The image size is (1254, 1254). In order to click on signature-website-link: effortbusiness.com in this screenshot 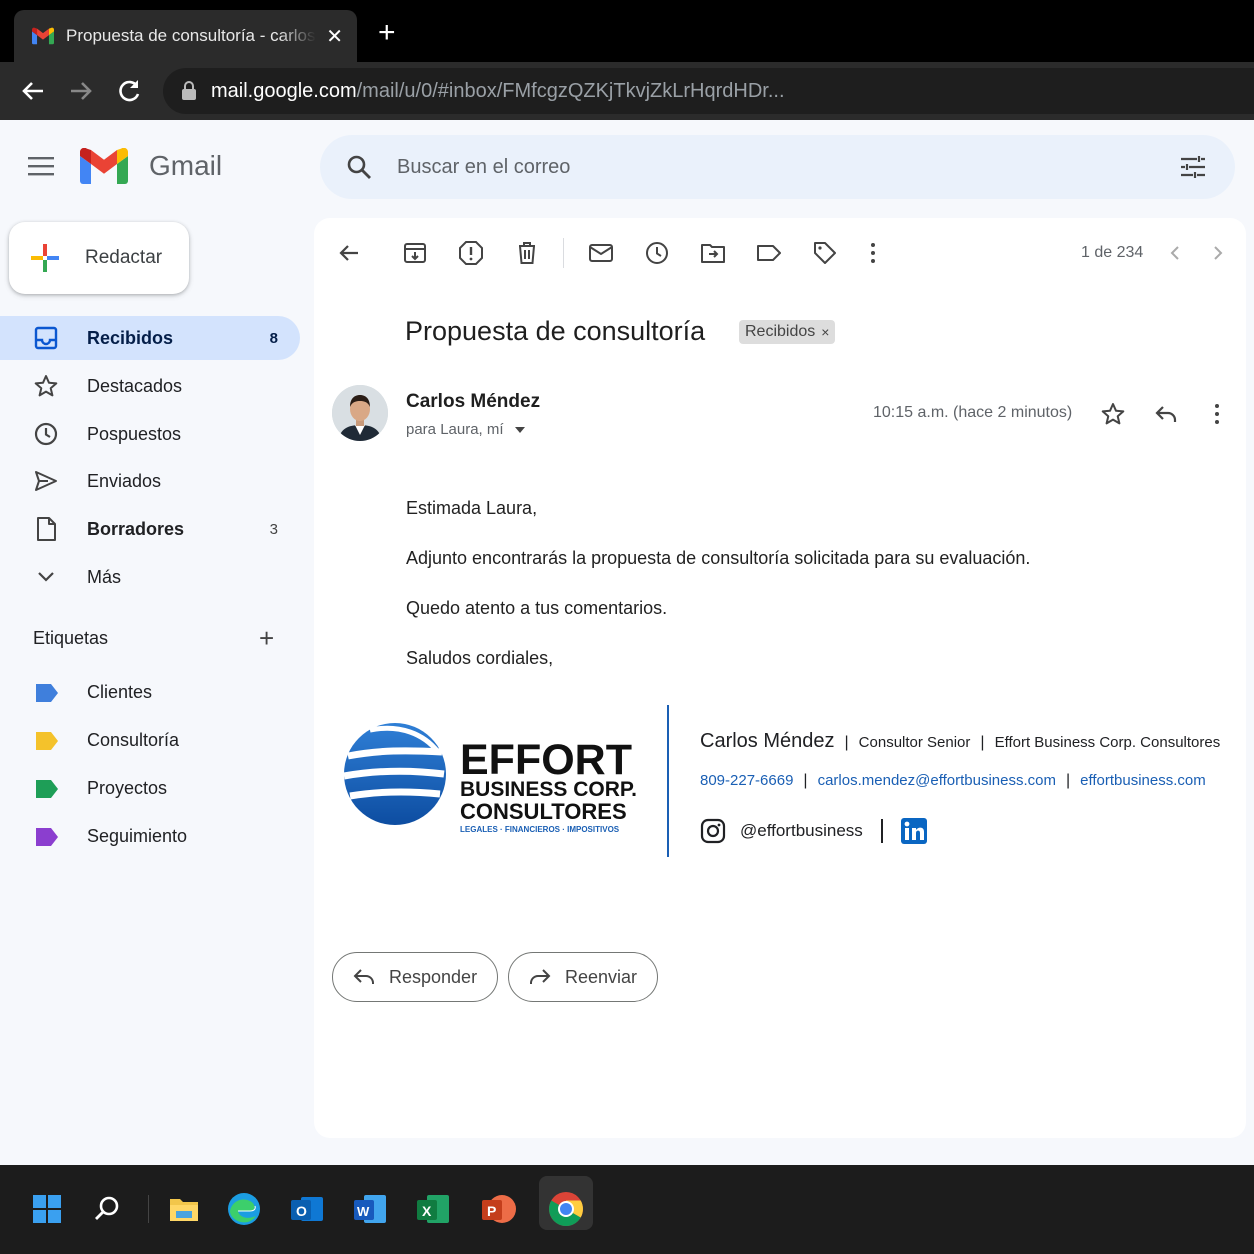, I will do `click(1143, 780)`.